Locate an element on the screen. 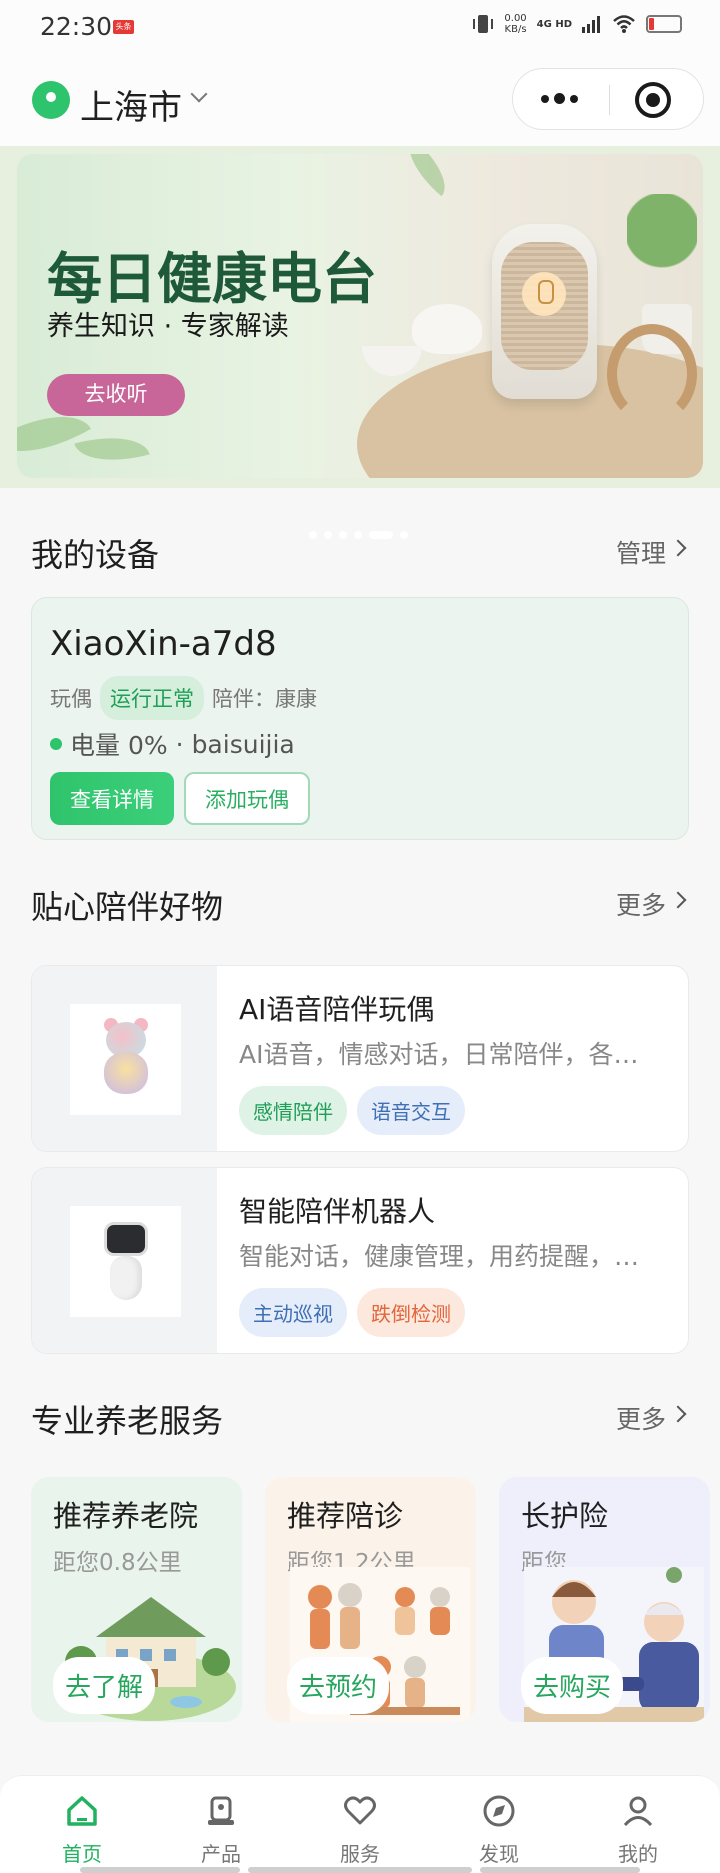  tab-label: 我的 is located at coordinates (638, 1854).